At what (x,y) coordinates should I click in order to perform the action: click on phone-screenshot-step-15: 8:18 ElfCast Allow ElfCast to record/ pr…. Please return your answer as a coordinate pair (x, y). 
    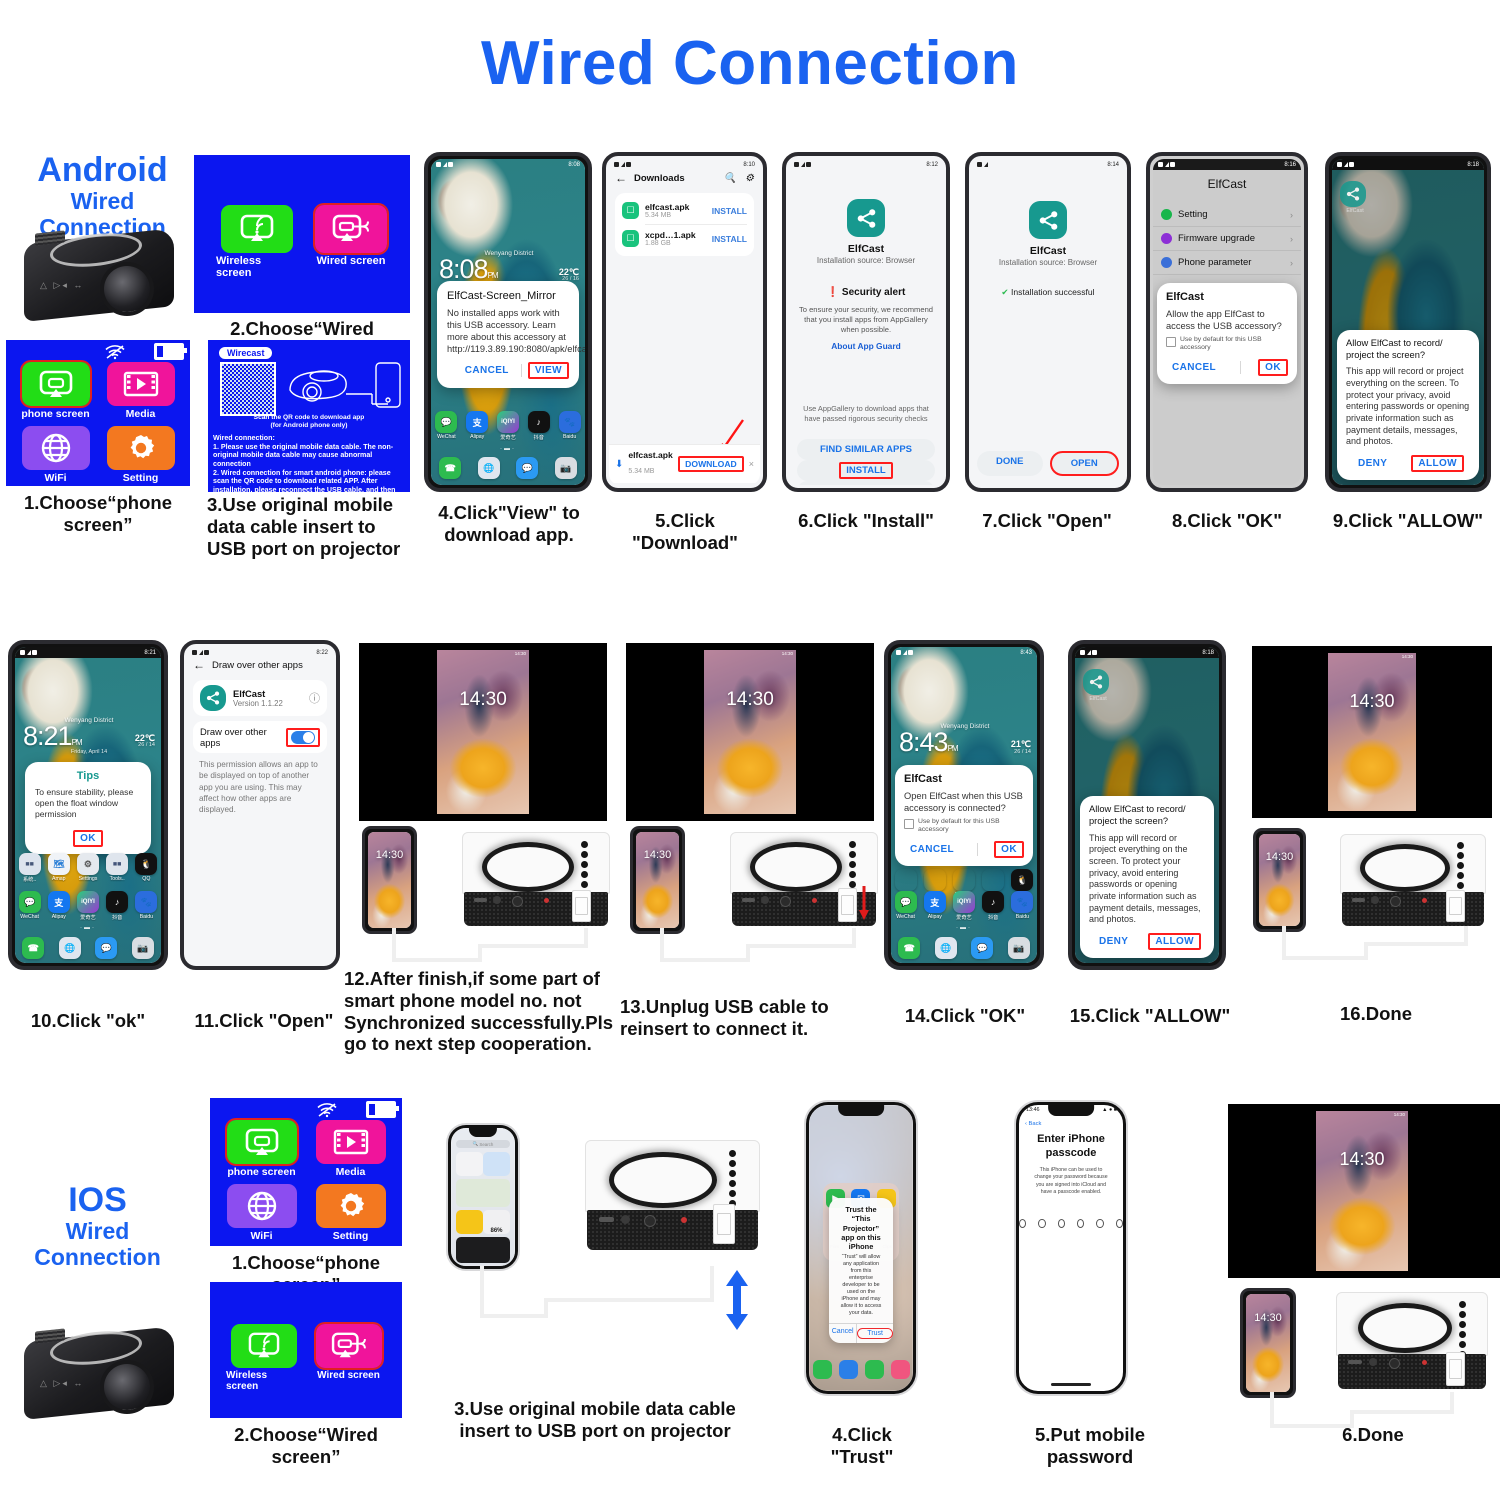
    Looking at the image, I should click on (1147, 805).